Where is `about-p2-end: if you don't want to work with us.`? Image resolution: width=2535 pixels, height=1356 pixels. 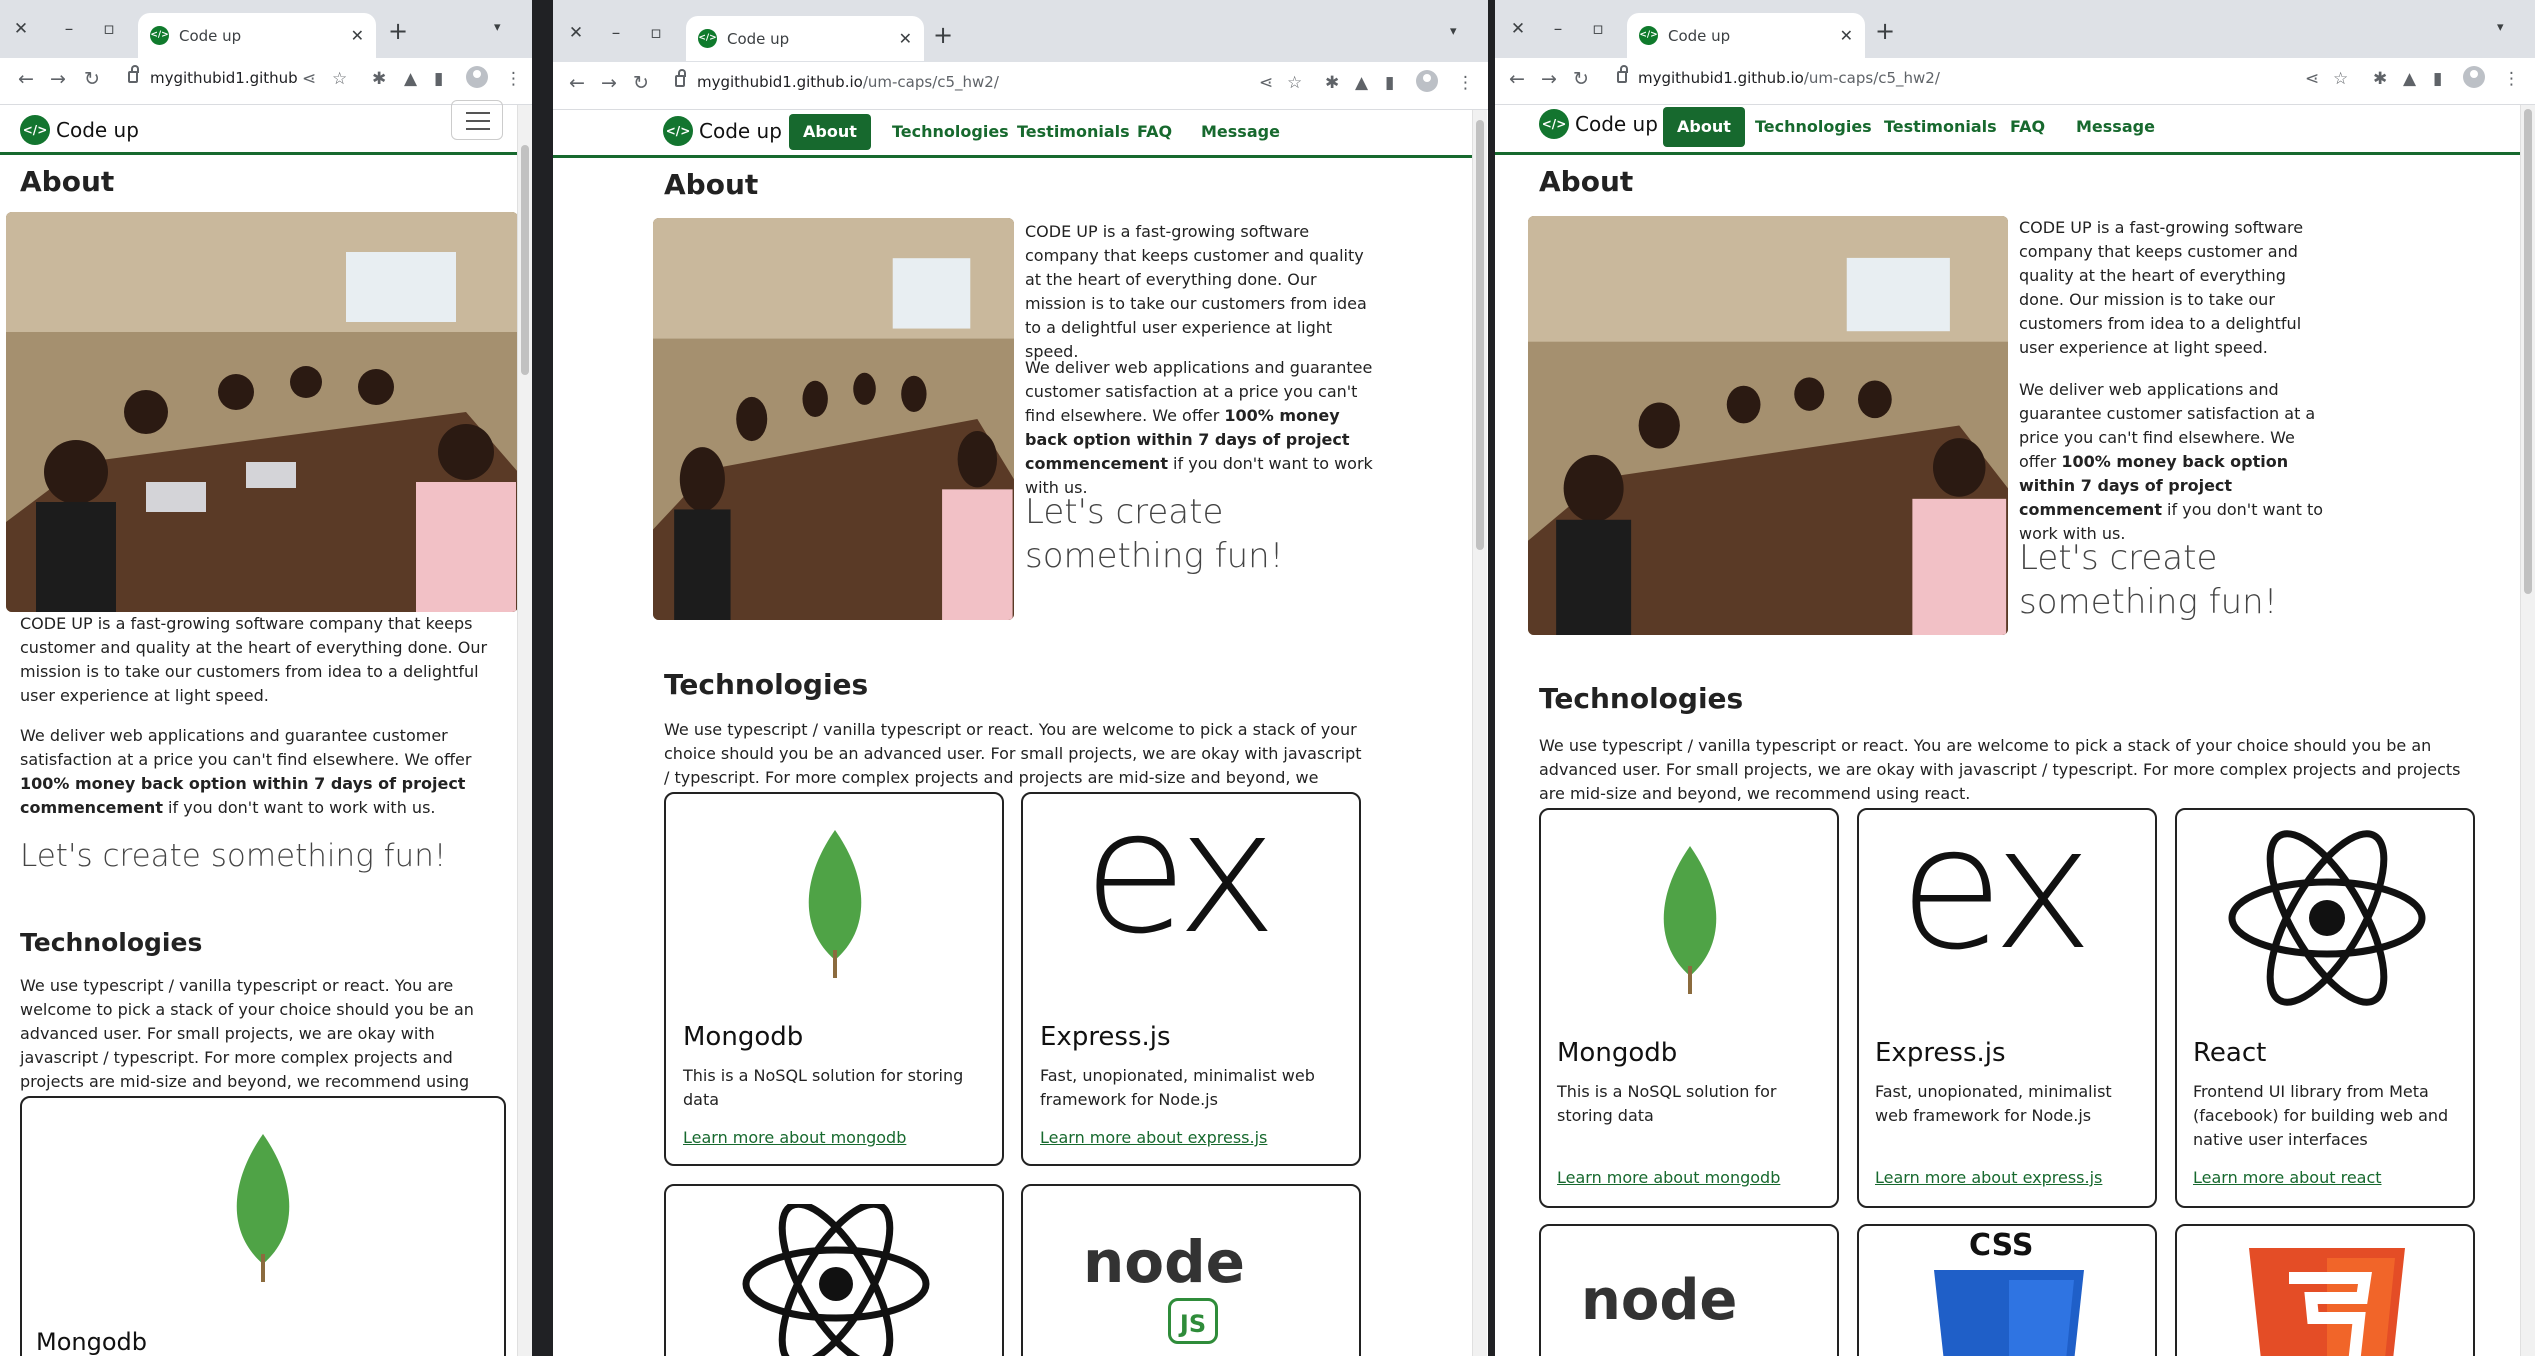 about-p2-end: if you don't want to work with us. is located at coordinates (299, 807).